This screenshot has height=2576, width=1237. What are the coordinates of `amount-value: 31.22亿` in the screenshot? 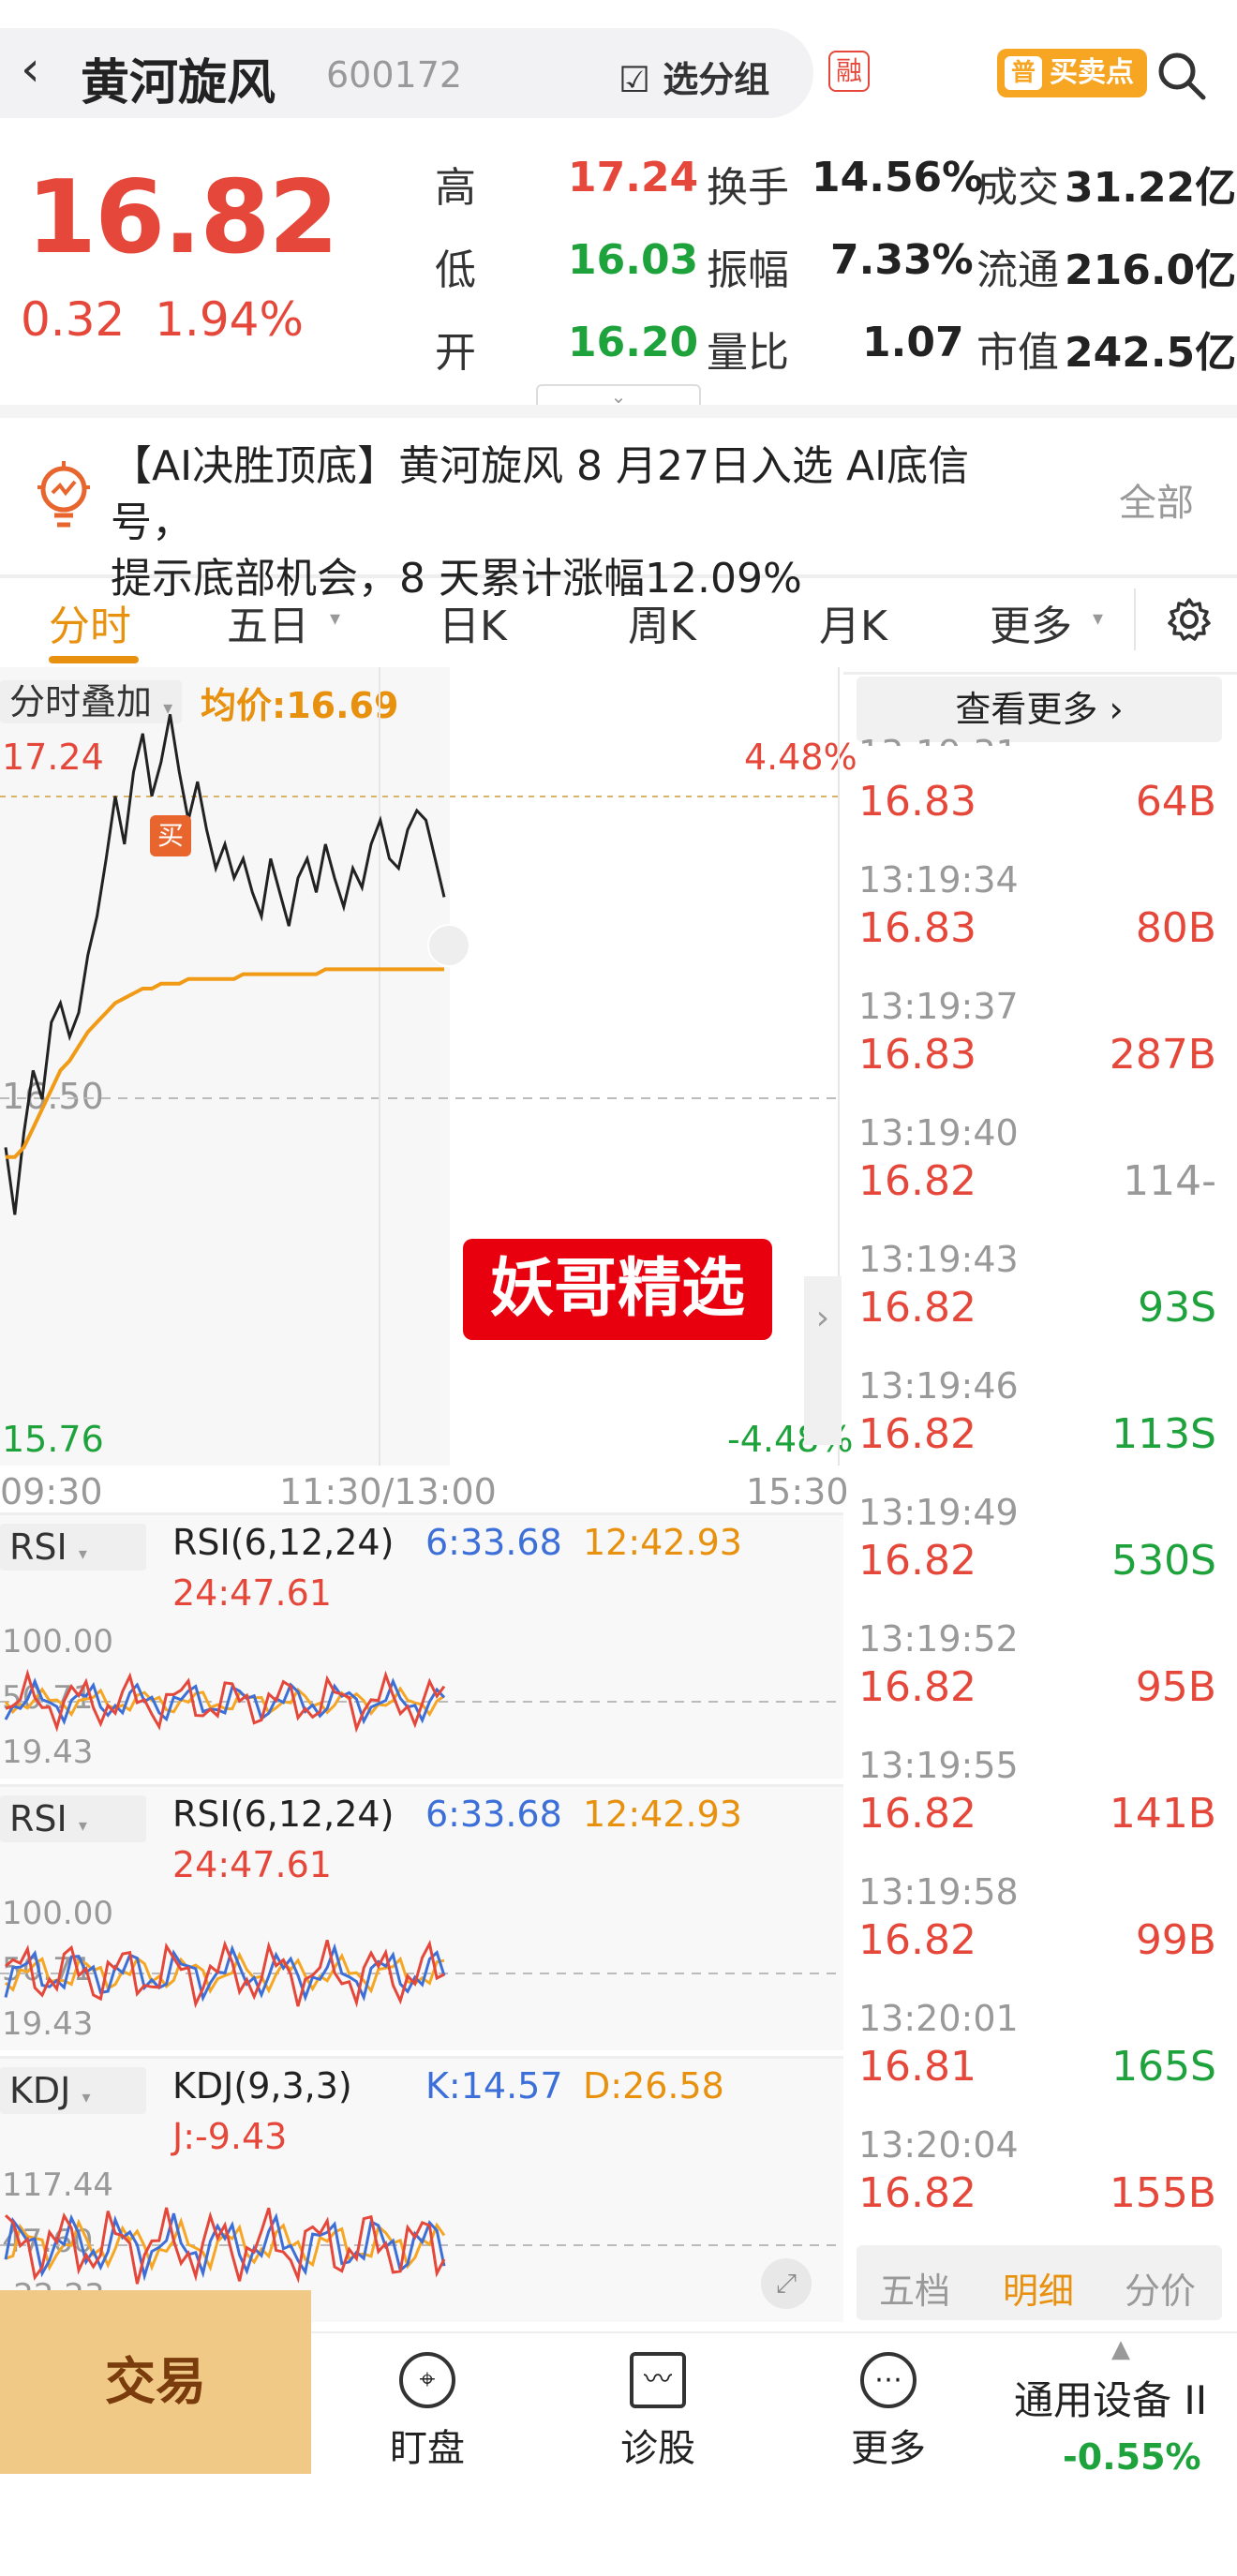 It's located at (1151, 188).